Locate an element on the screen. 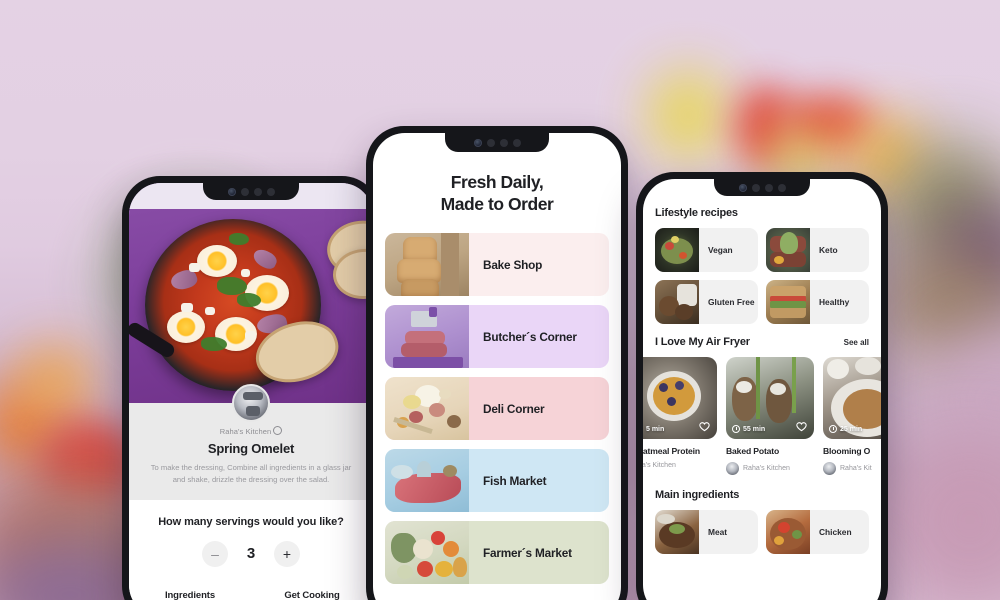 This screenshot has width=1000, height=600. title-line-1: Fresh Daily, is located at coordinates (497, 182).